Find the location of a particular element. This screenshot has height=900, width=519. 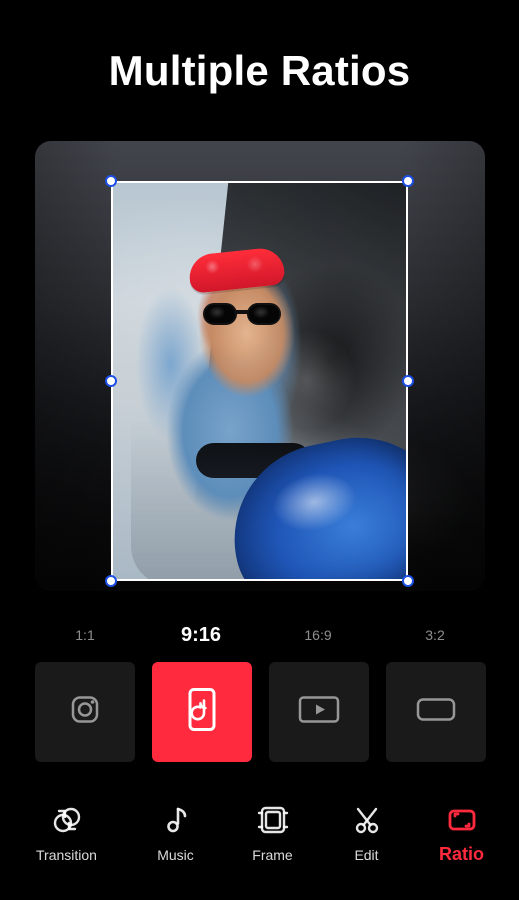

crop-handle-top-right is located at coordinates (408, 181).